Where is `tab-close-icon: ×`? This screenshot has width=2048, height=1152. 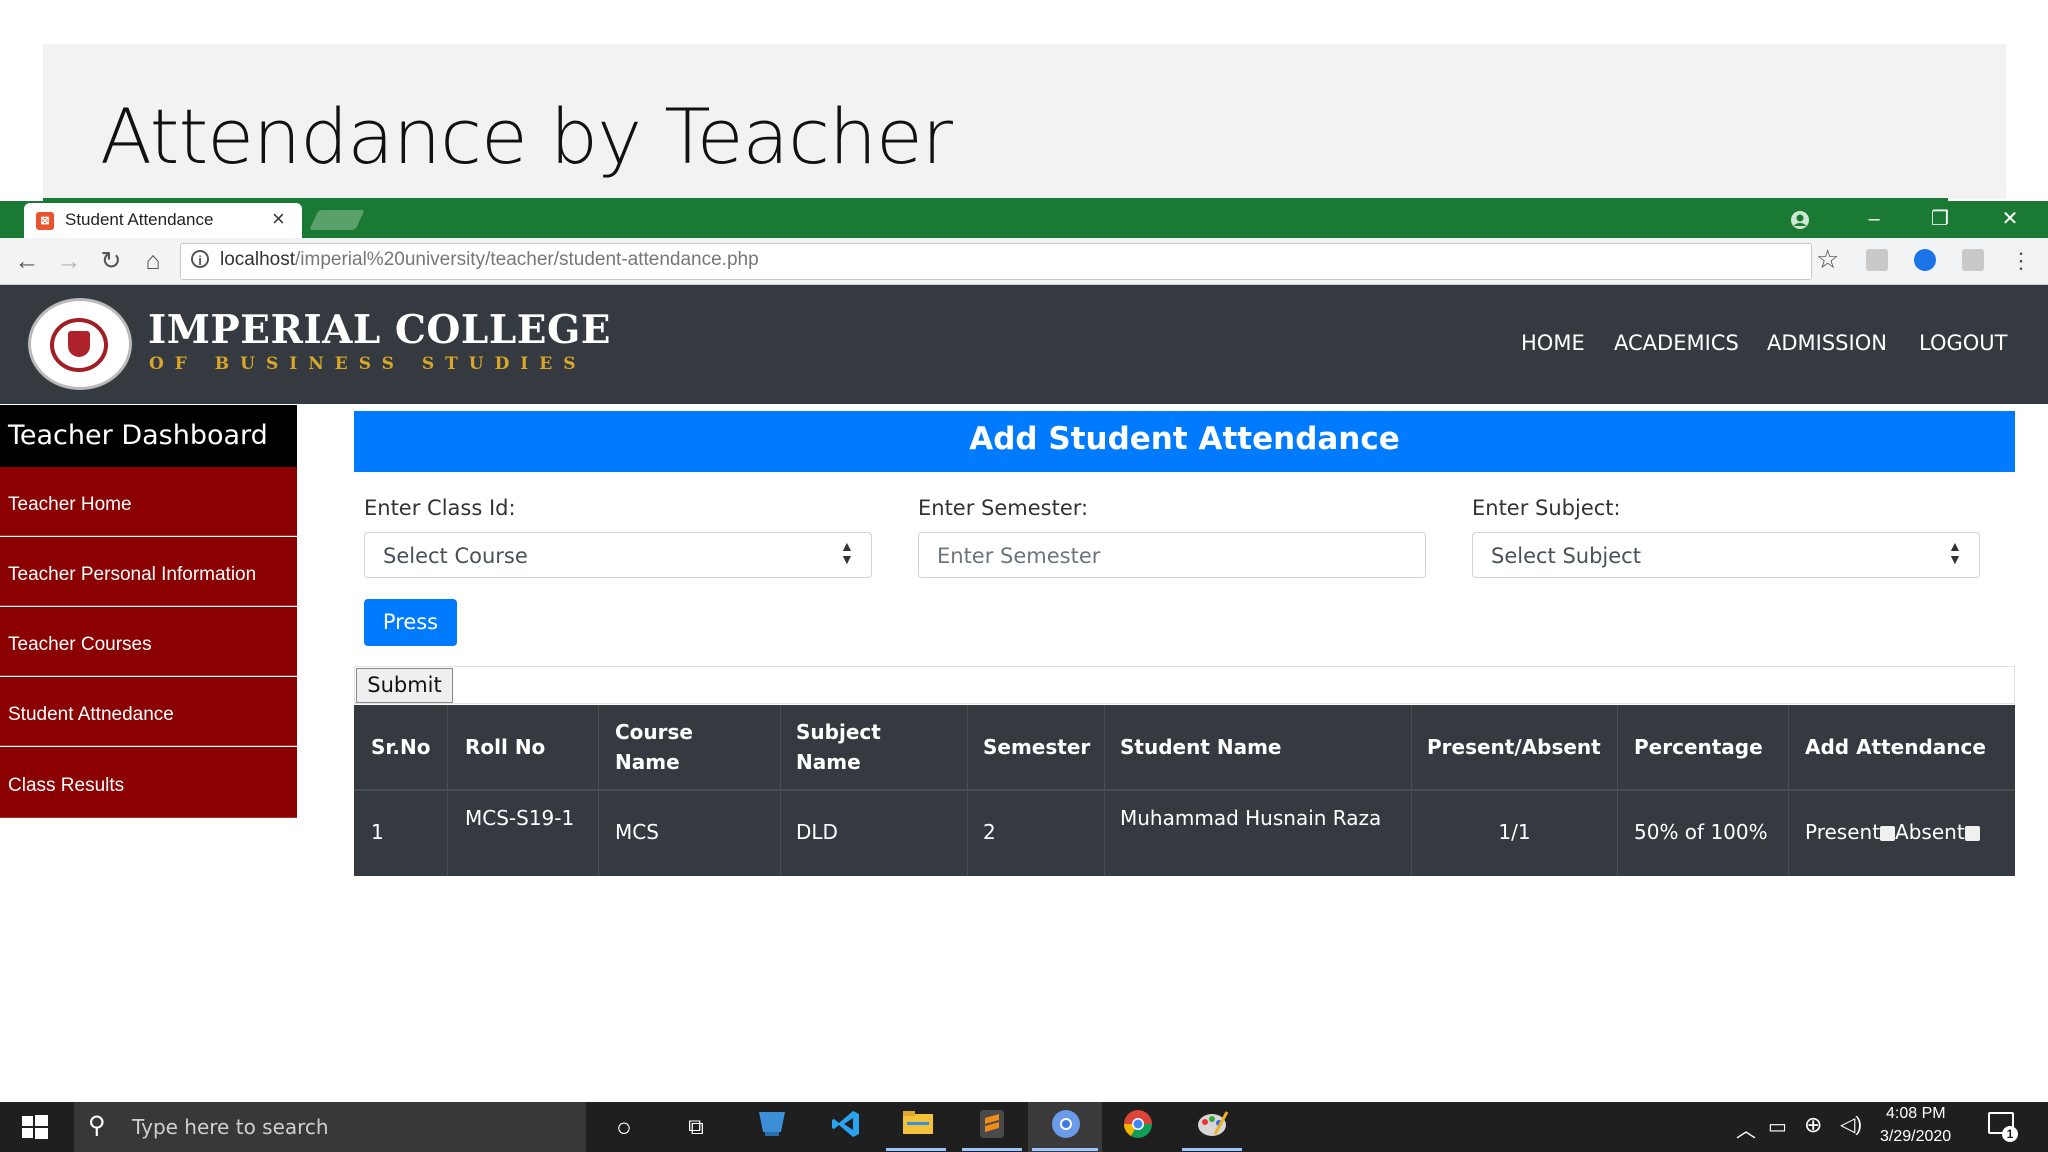 tab-close-icon: × is located at coordinates (278, 219).